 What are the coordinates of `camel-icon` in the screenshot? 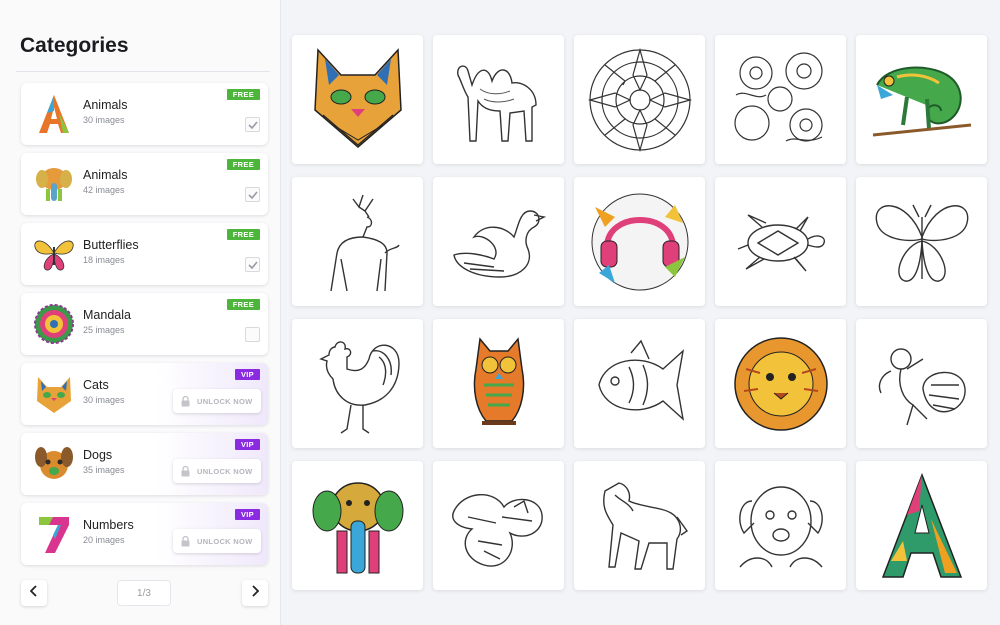 It's located at (498, 99).